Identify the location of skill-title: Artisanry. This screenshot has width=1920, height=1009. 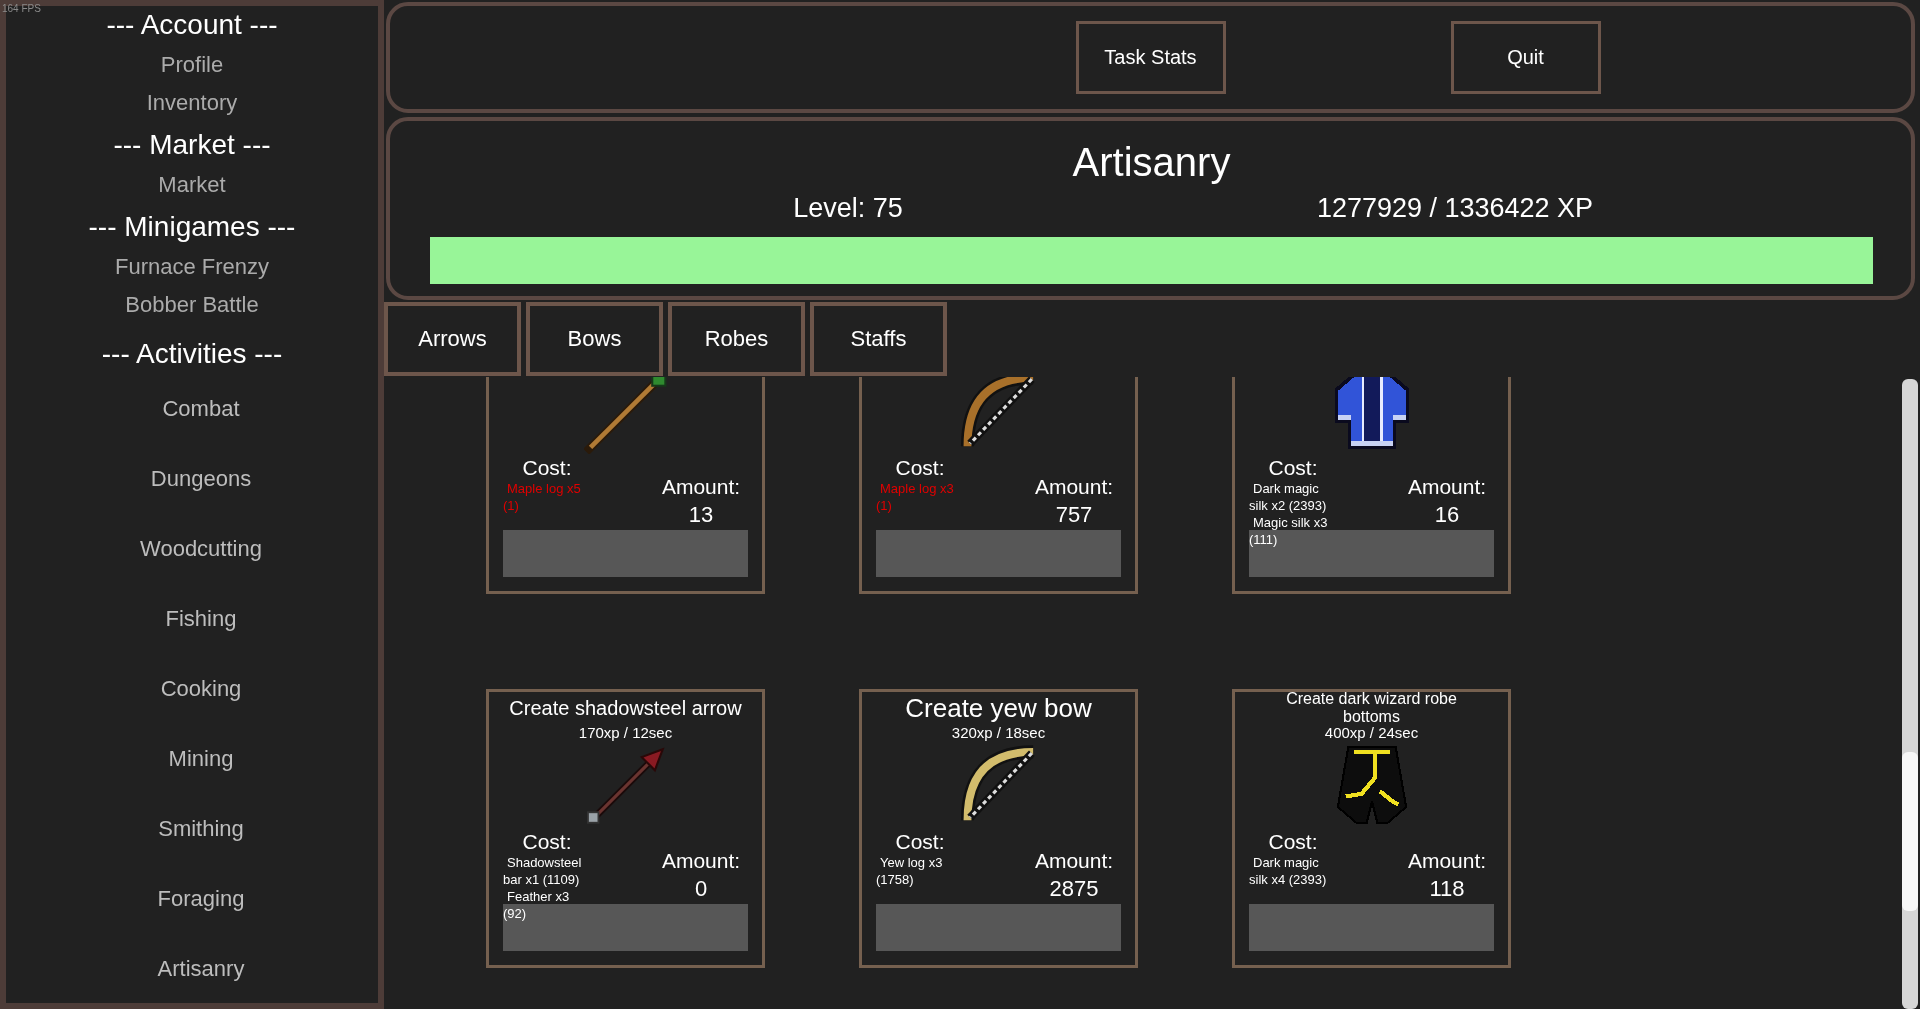
(1151, 162).